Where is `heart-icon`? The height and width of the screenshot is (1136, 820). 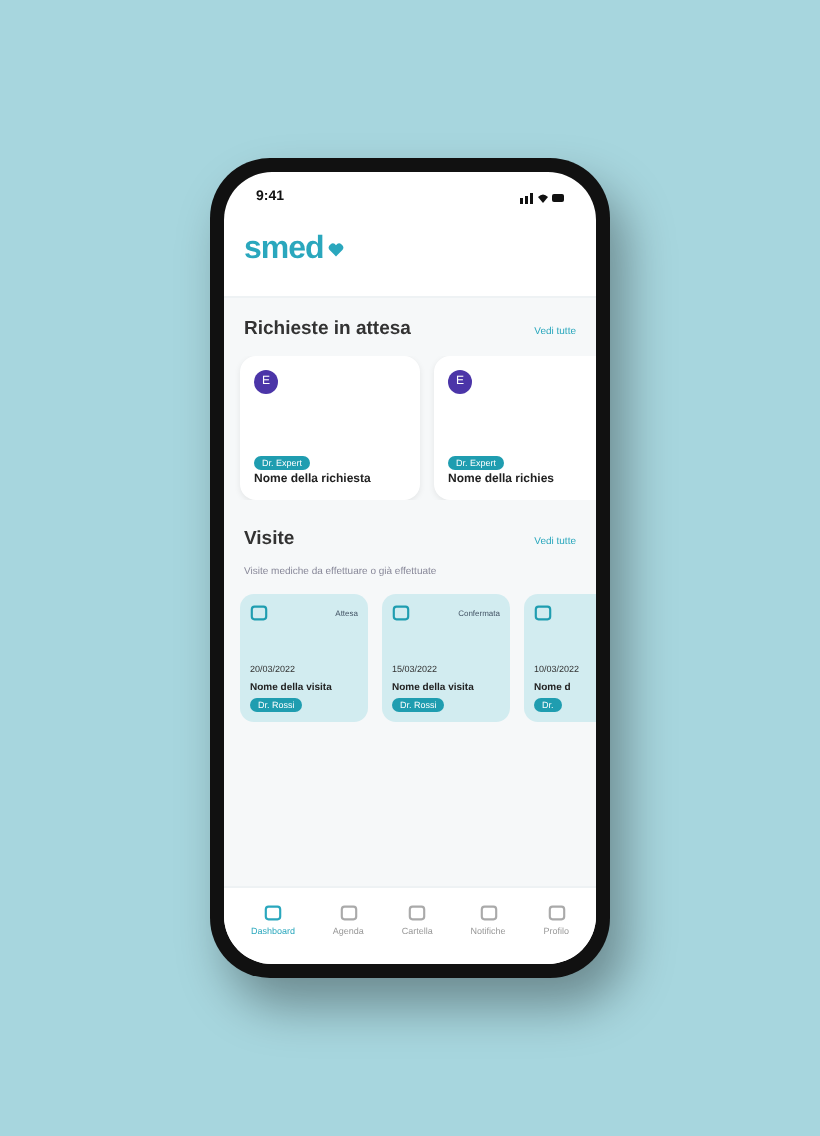
heart-icon is located at coordinates (335, 250).